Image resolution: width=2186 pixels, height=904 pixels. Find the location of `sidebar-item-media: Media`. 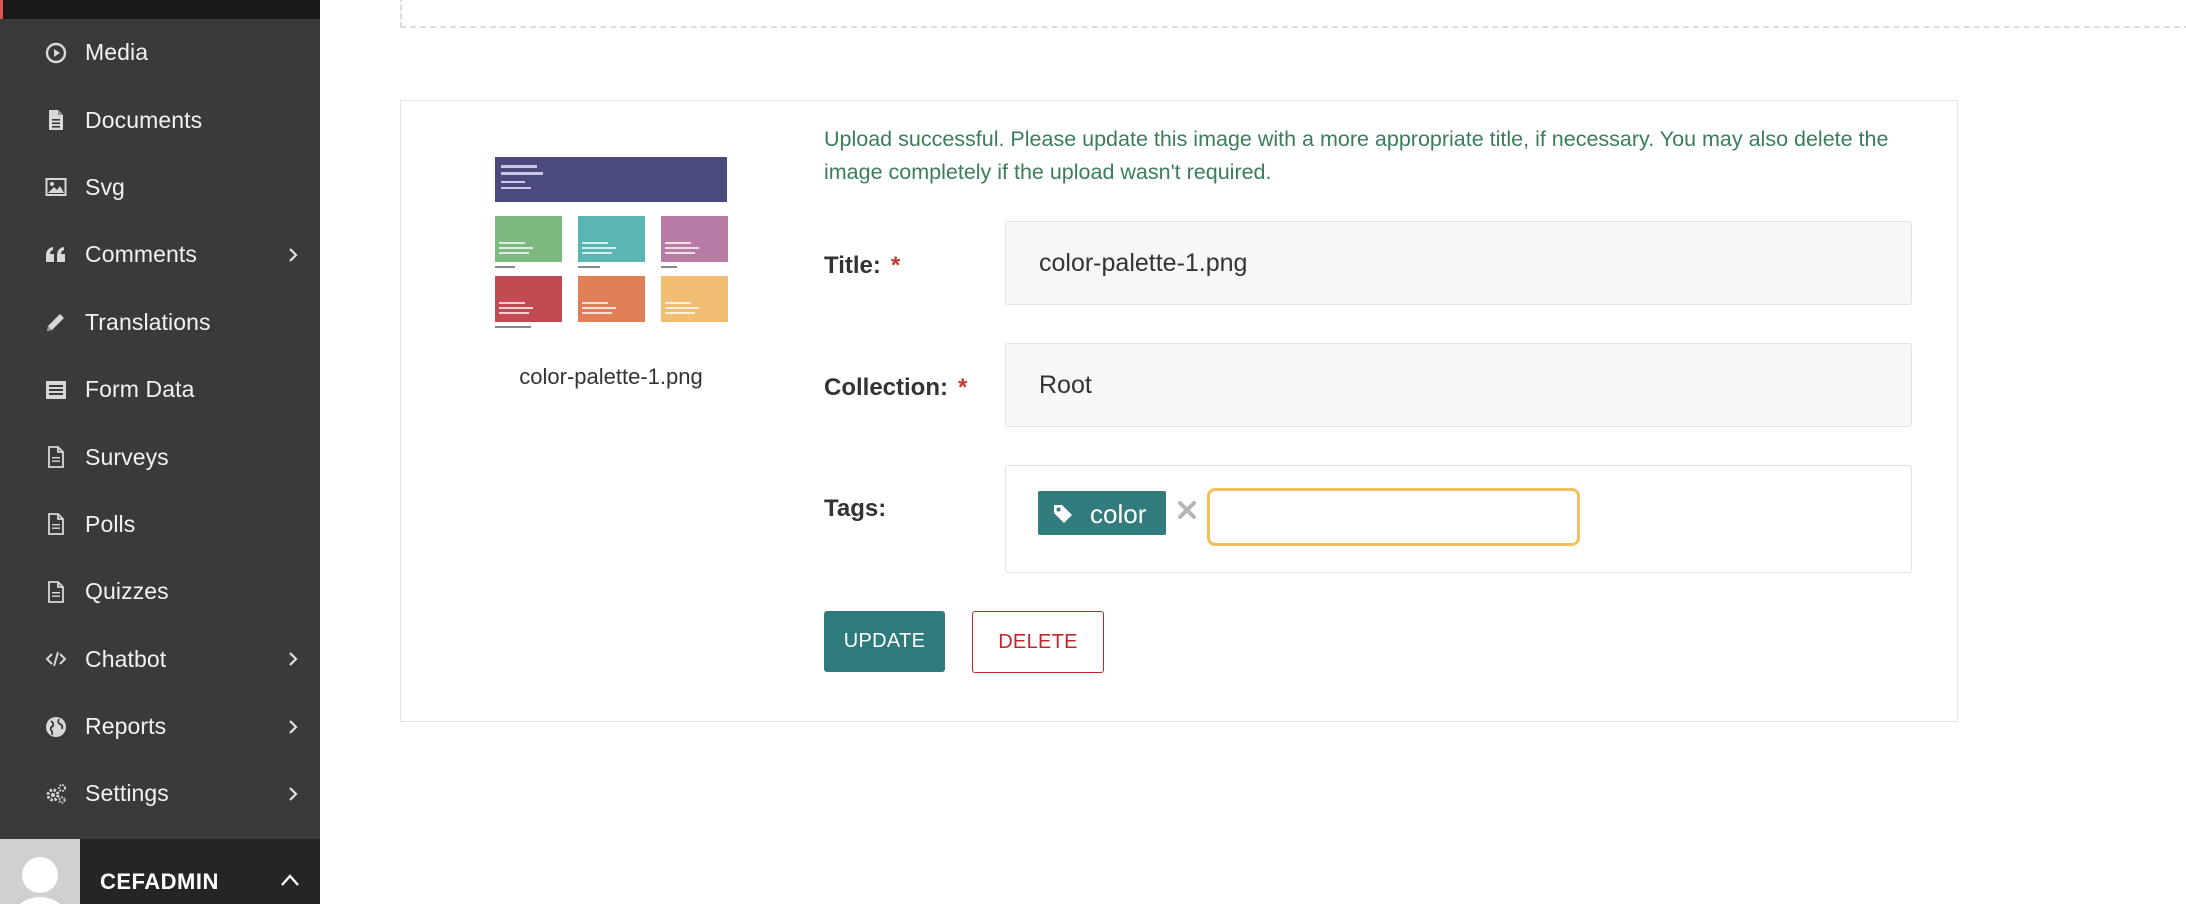

sidebar-item-media: Media is located at coordinates (160, 52).